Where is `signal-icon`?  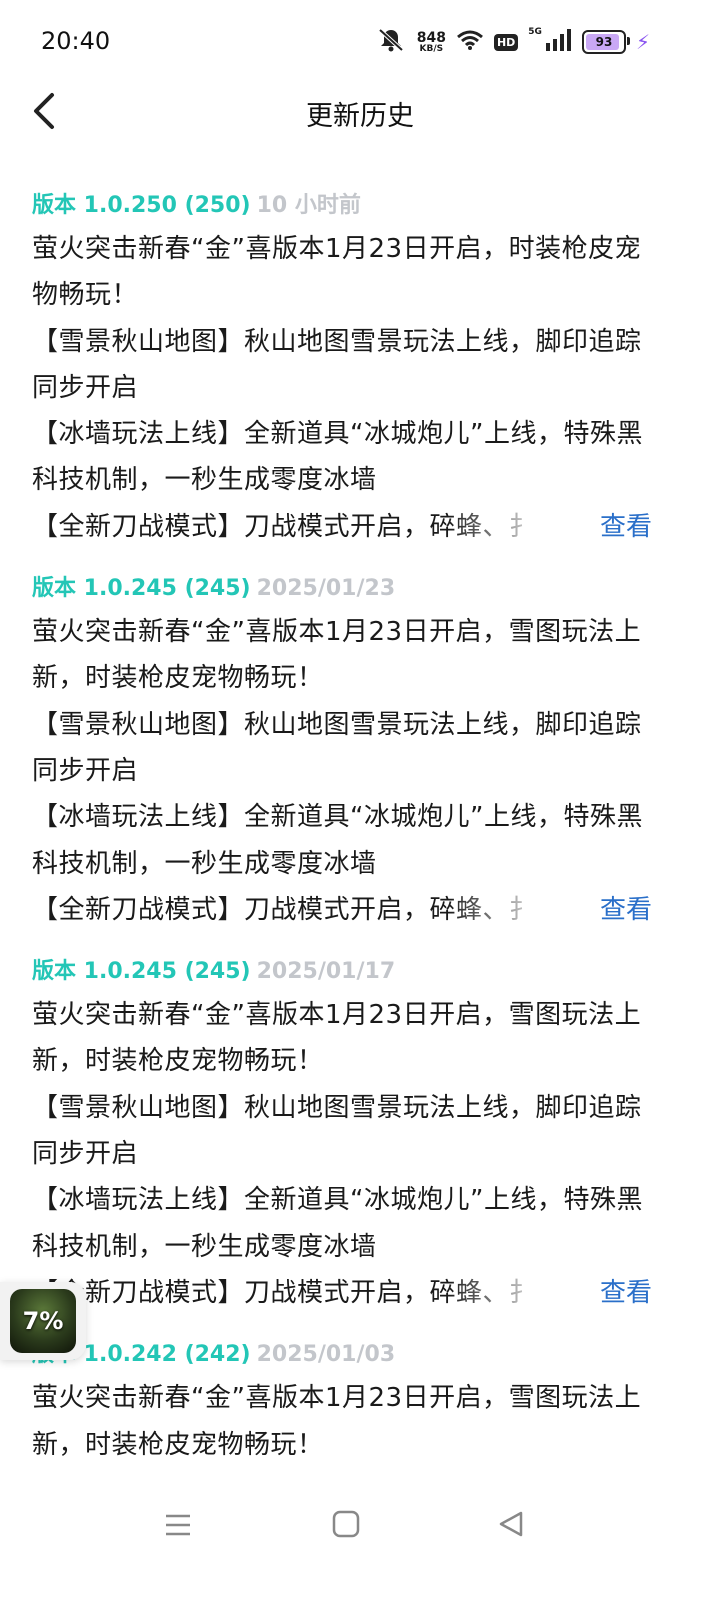 signal-icon is located at coordinates (558, 42).